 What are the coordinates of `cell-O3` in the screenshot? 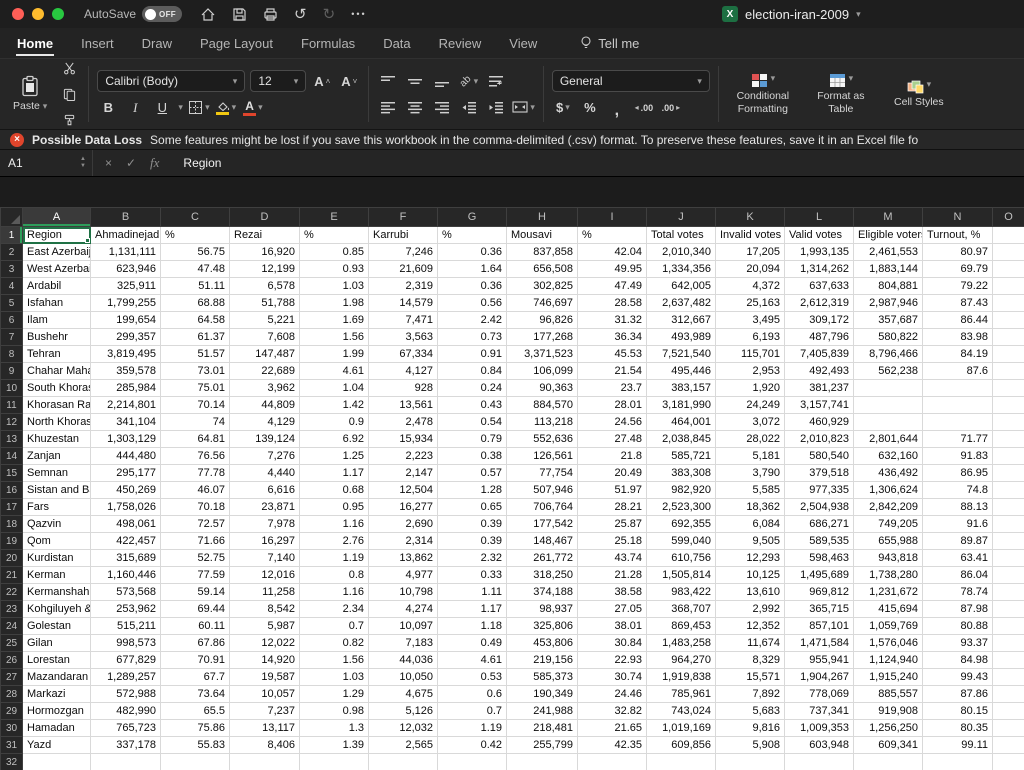 It's located at (1008, 269).